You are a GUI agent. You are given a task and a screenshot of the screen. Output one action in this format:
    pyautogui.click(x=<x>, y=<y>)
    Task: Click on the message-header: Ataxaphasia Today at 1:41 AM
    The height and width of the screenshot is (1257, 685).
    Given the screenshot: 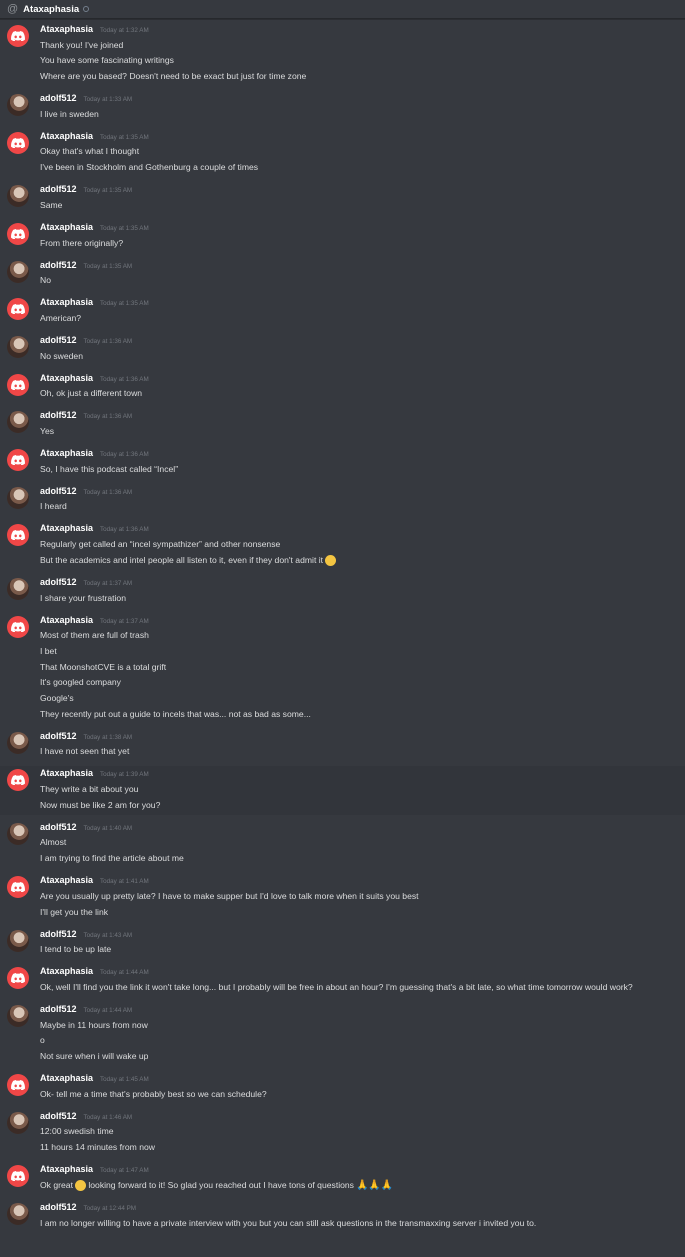 What is the action you would take?
    pyautogui.click(x=362, y=880)
    